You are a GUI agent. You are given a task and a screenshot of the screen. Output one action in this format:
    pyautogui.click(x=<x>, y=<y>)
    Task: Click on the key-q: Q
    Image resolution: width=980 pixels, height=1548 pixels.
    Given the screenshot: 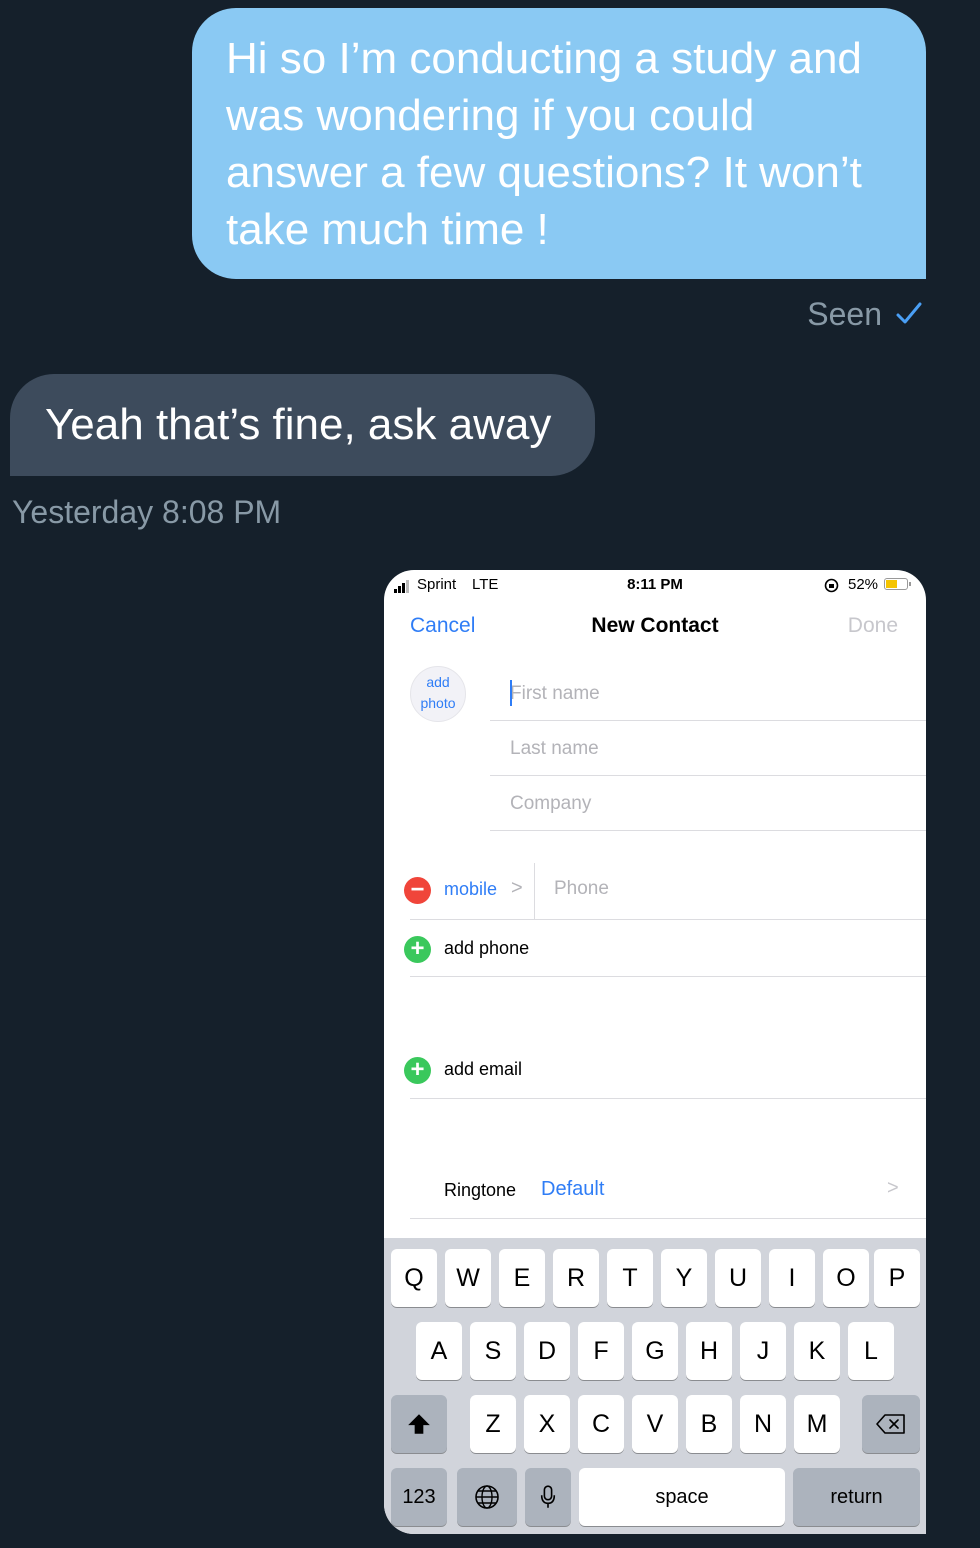 What is the action you would take?
    pyautogui.click(x=414, y=1278)
    